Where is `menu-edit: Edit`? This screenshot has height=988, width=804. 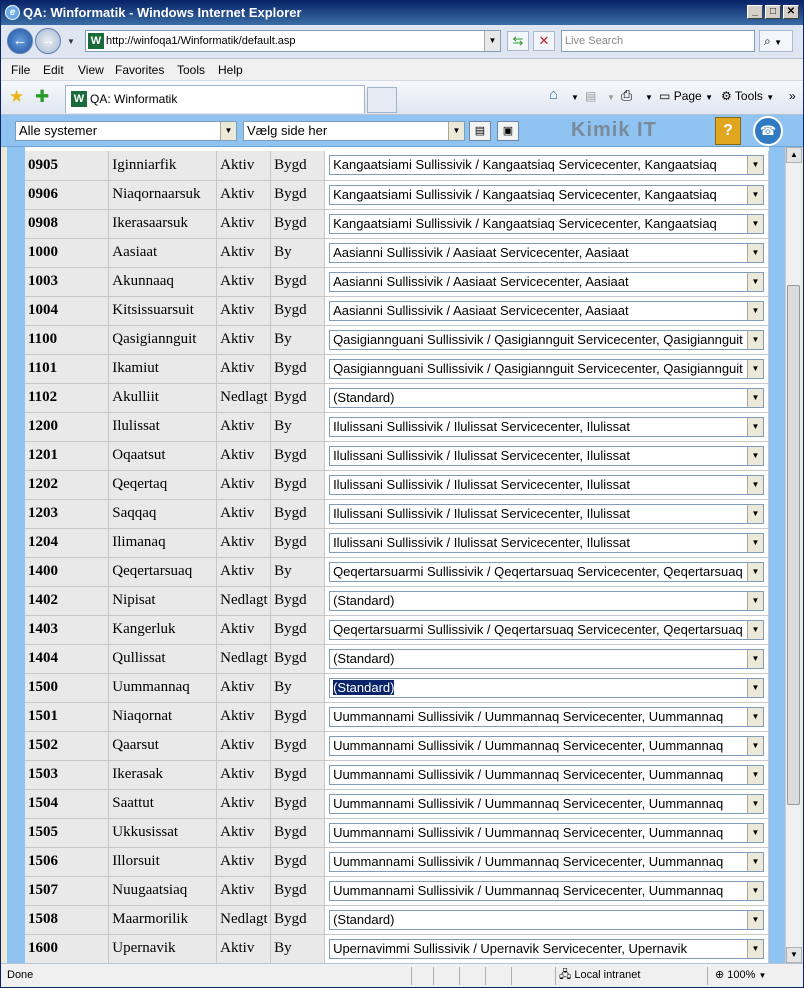 menu-edit: Edit is located at coordinates (53, 70).